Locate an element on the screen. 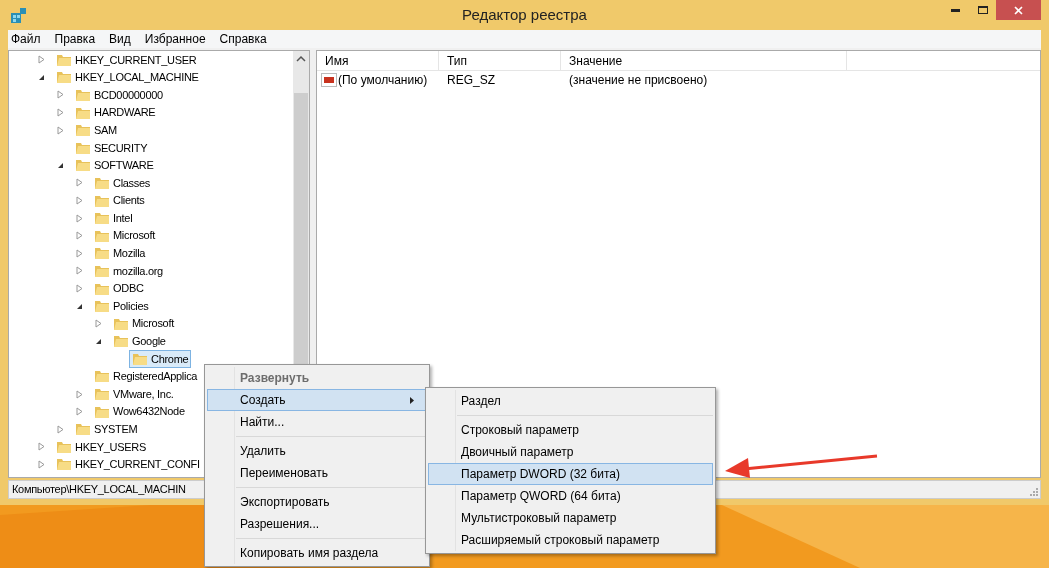 The width and height of the screenshot is (1049, 568). menu-item: Файл is located at coordinates (26, 39).